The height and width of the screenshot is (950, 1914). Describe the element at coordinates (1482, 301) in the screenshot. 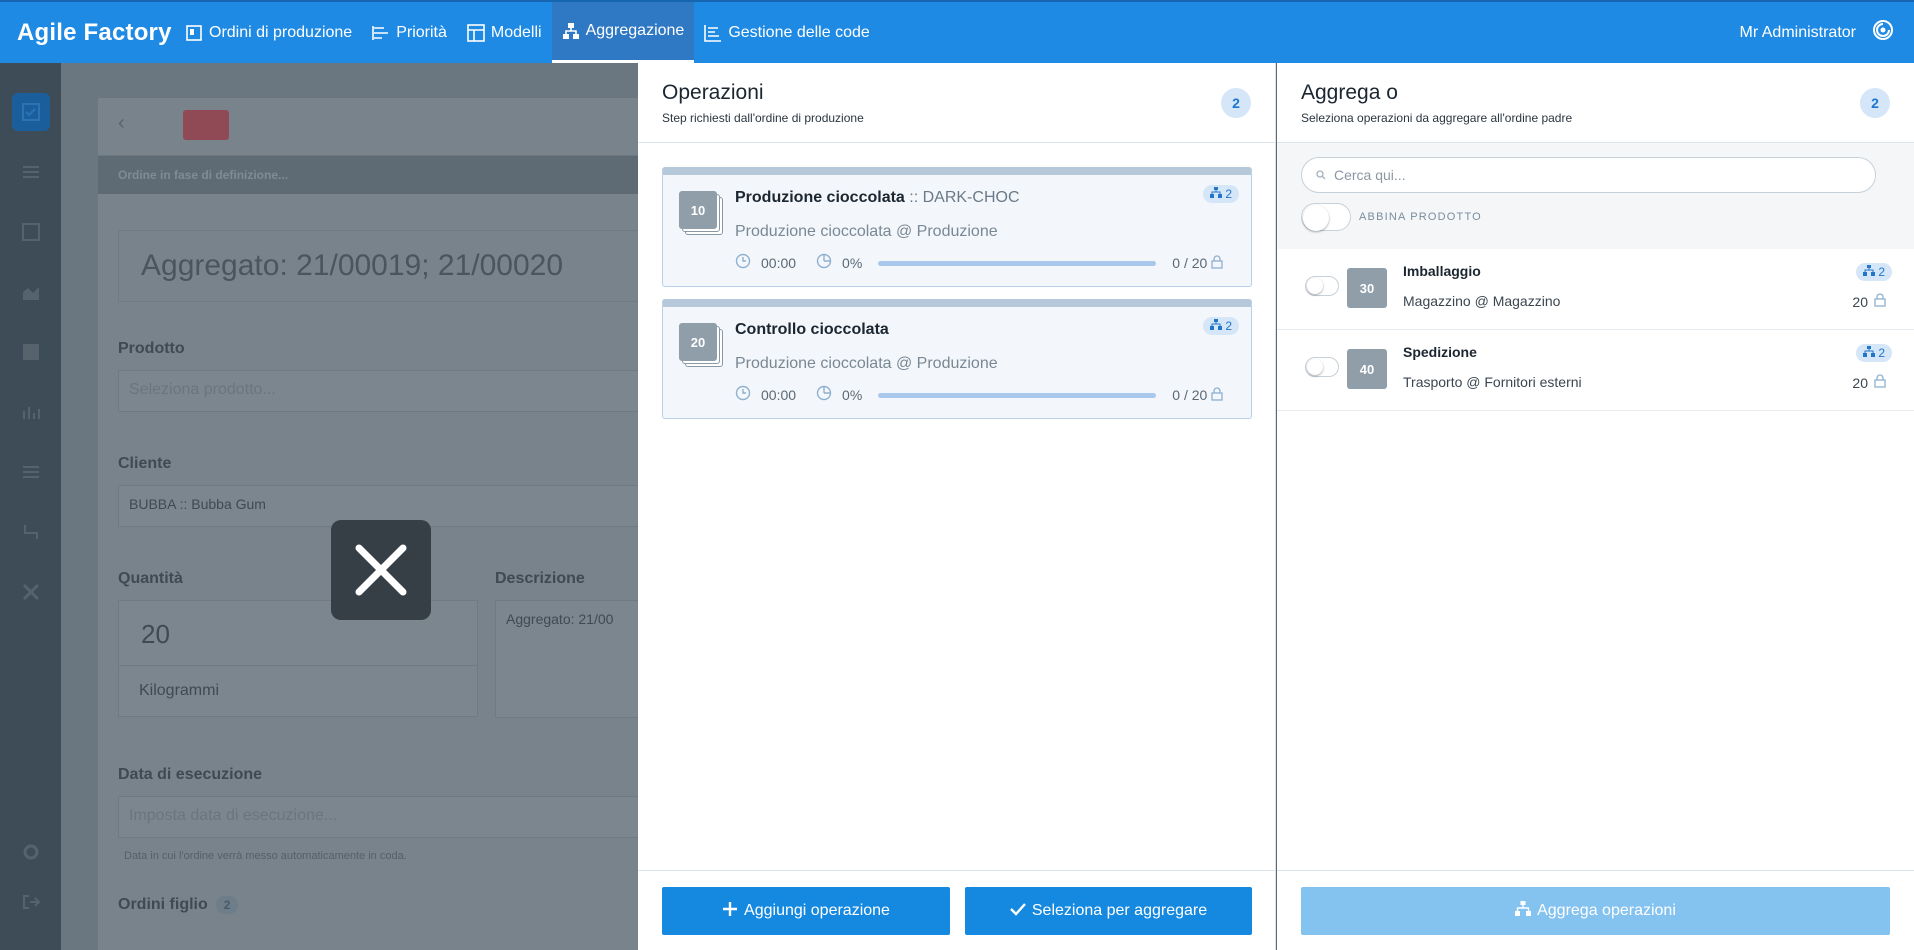

I see `item-location: Magazzino @ Magazzino` at that location.